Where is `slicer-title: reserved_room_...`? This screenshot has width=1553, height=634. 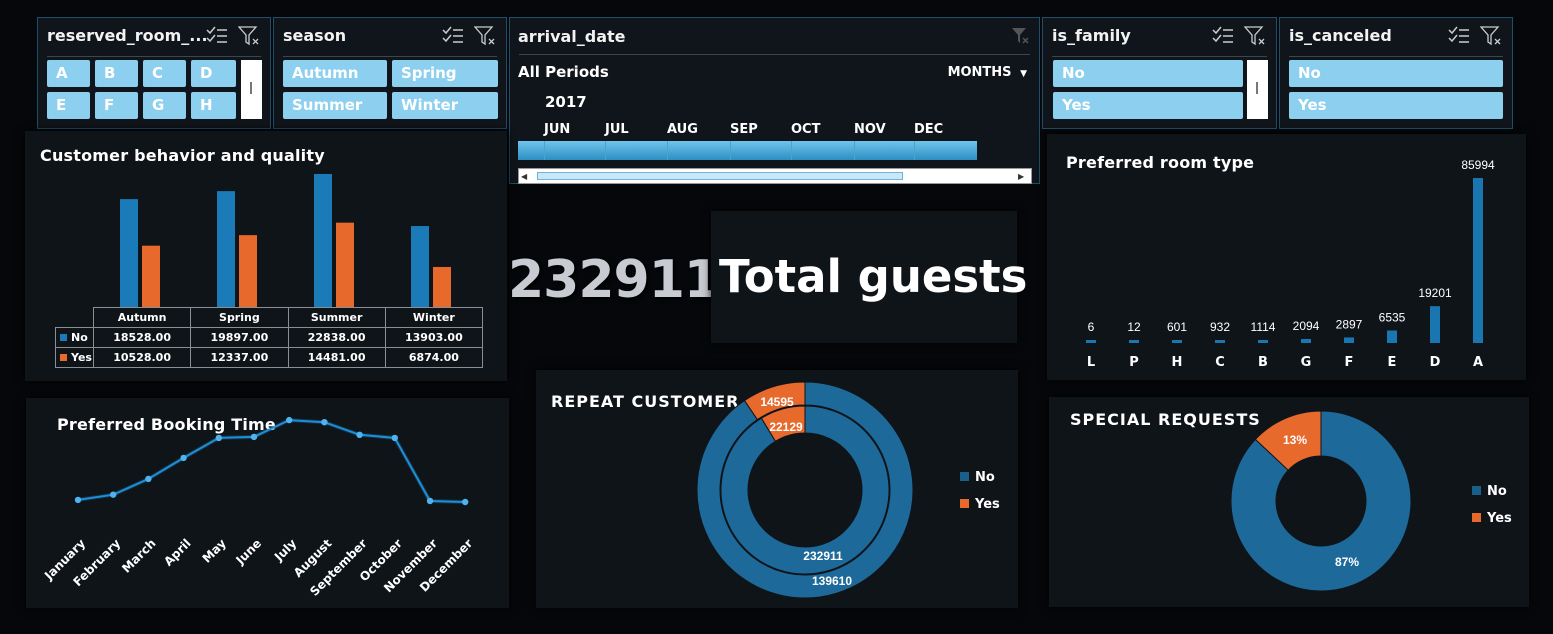 slicer-title: reserved_room_... is located at coordinates (127, 35).